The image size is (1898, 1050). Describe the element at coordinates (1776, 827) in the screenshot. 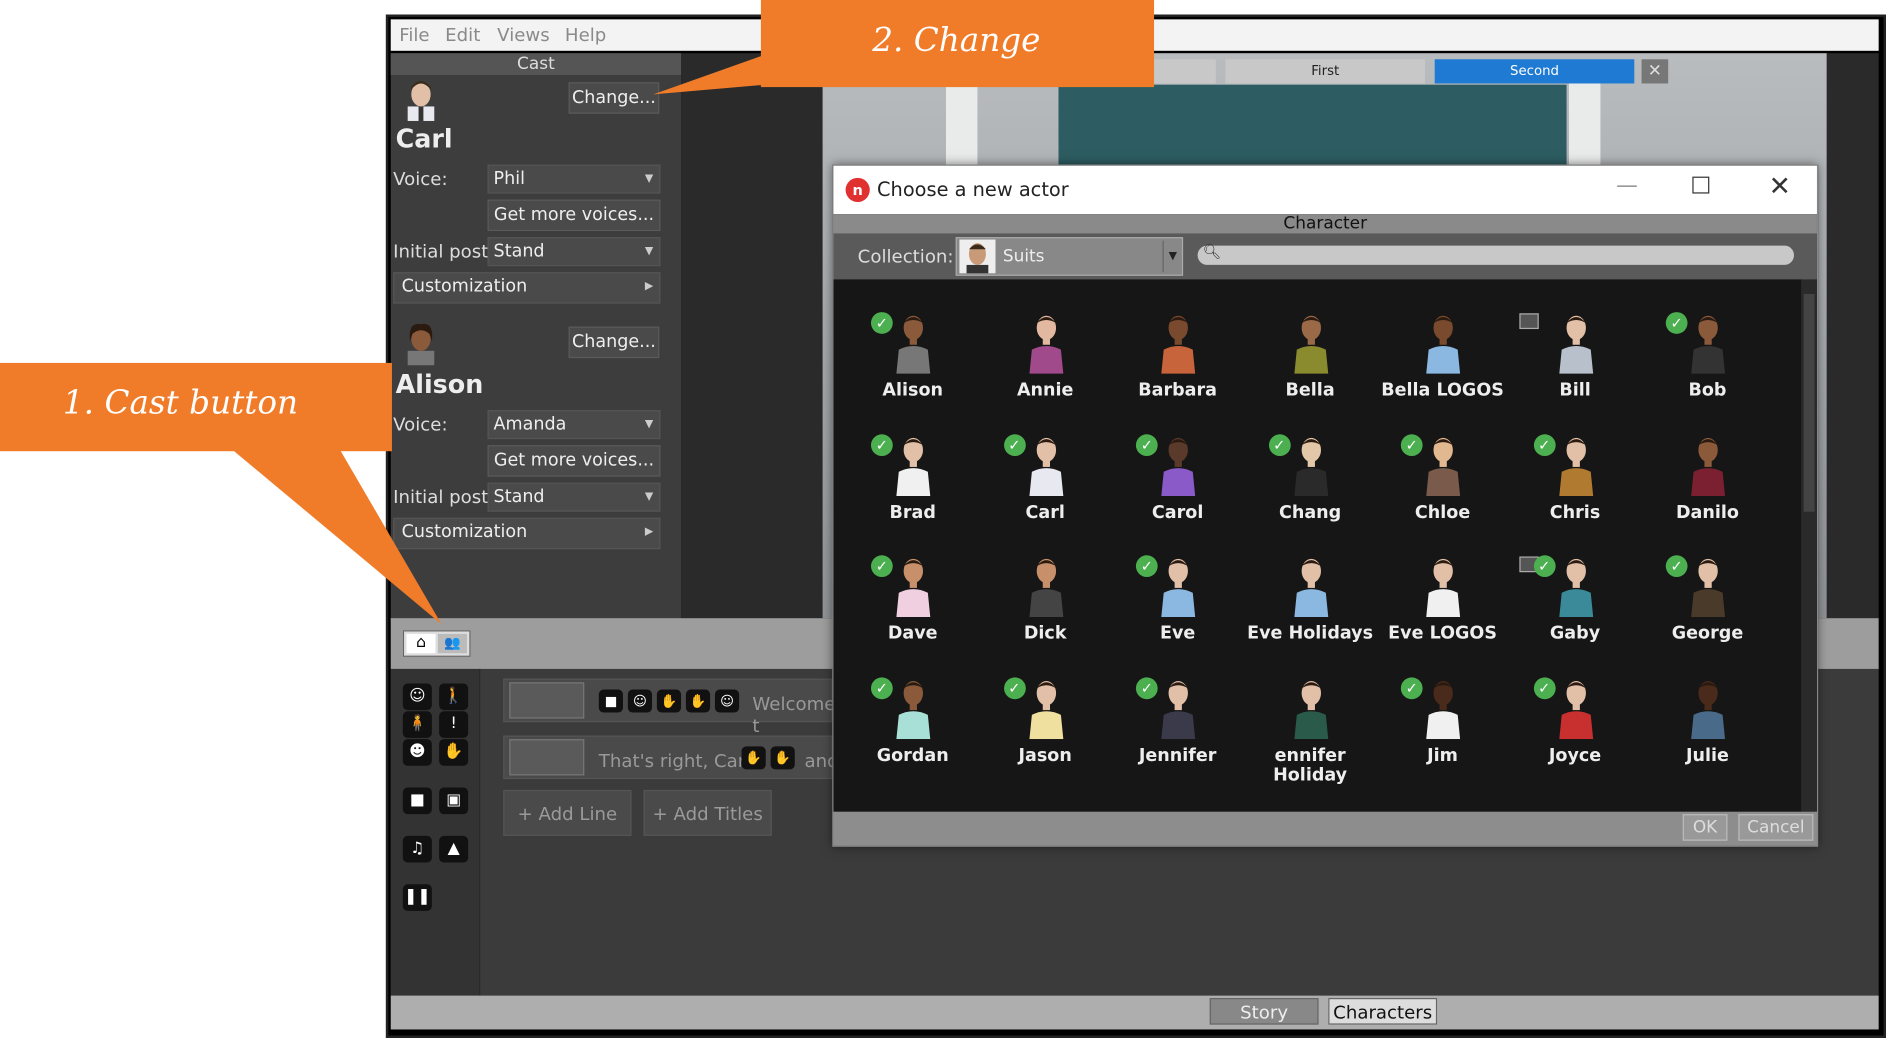

I see `cancel-button: Cancel` at that location.